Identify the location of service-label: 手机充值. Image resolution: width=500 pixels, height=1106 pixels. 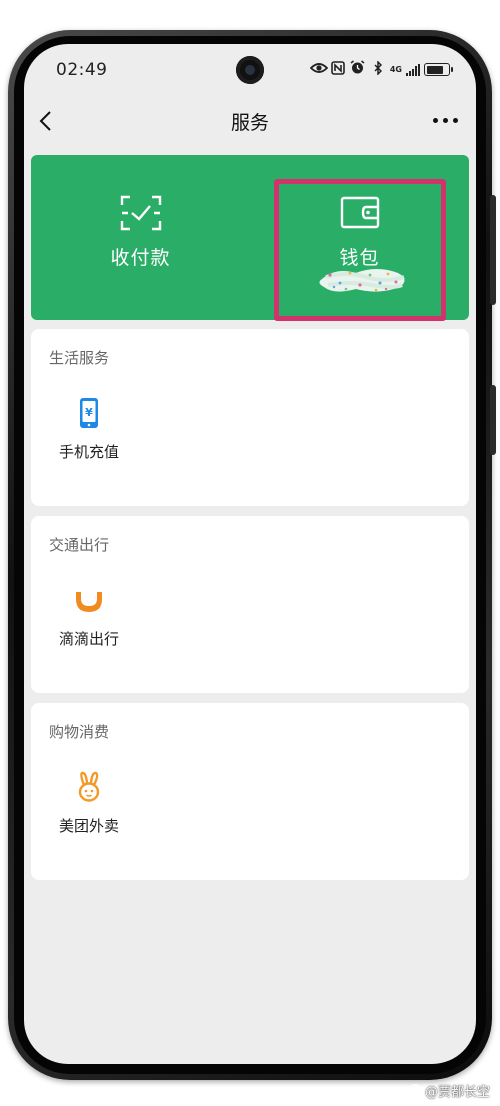
(88, 452).